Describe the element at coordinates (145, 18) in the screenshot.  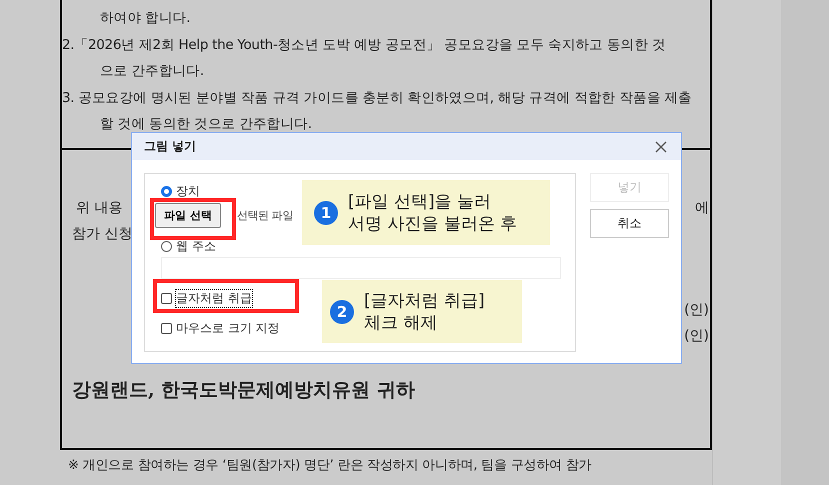
I see `notice-line: 하여야 합니다.` at that location.